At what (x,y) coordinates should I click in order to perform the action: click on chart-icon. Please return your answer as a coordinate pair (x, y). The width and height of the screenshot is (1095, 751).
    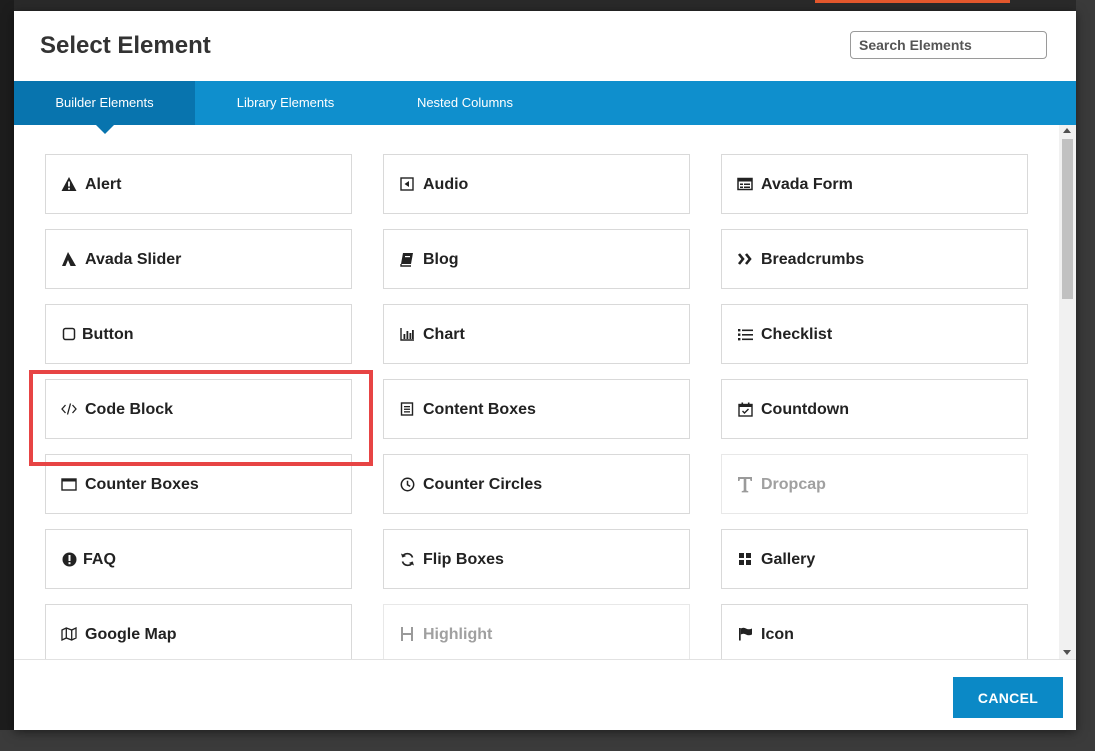
    Looking at the image, I should click on (407, 334).